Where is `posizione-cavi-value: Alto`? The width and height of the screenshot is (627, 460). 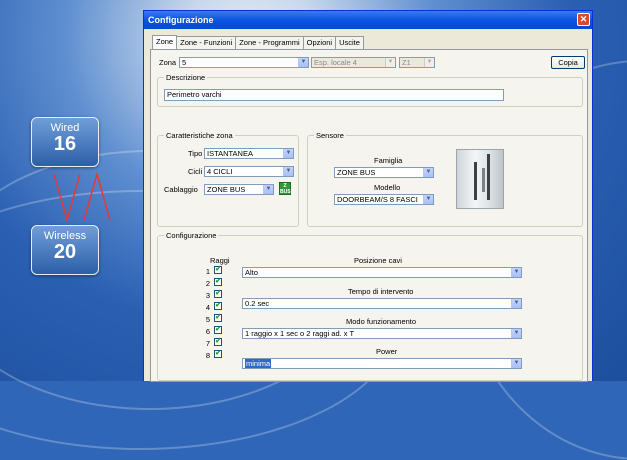
posizione-cavi-value: Alto is located at coordinates (251, 272).